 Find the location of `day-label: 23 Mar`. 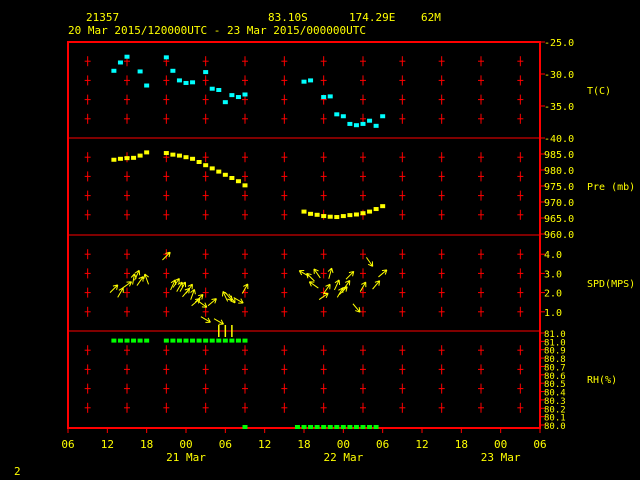

day-label: 23 Mar is located at coordinates (501, 457).